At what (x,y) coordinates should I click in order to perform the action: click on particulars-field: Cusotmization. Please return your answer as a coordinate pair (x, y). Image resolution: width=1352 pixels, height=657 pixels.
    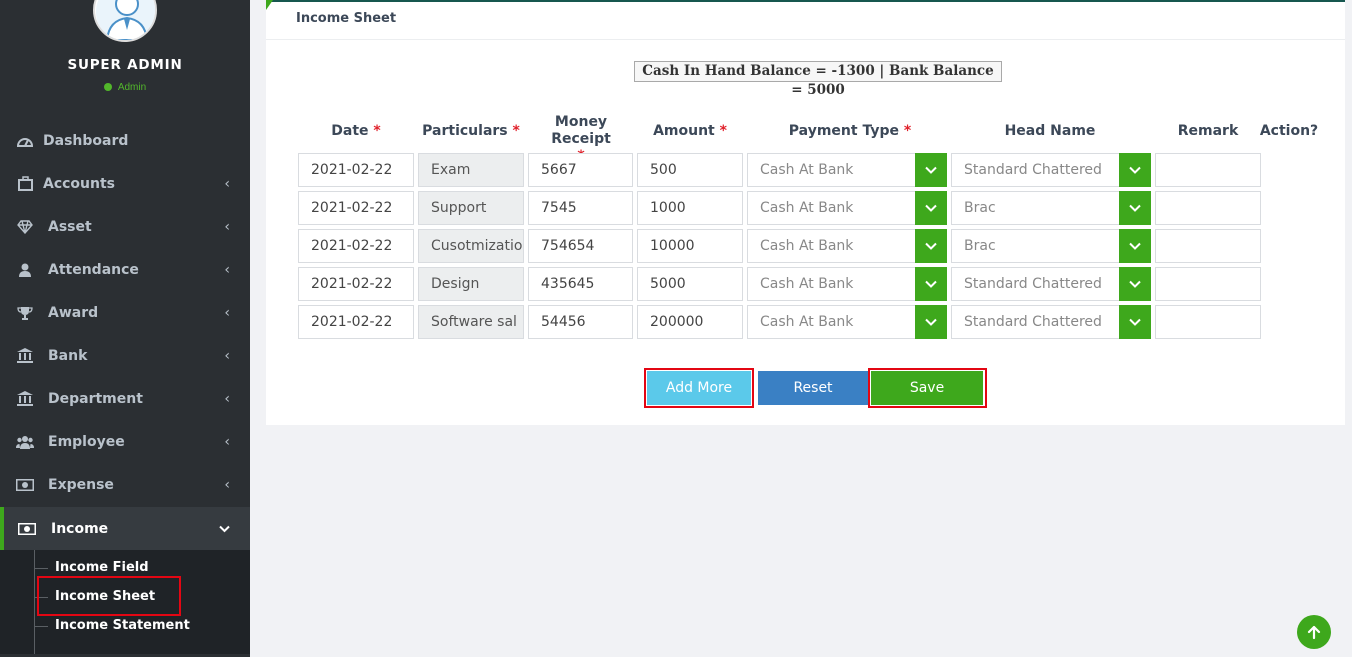
    Looking at the image, I should click on (471, 246).